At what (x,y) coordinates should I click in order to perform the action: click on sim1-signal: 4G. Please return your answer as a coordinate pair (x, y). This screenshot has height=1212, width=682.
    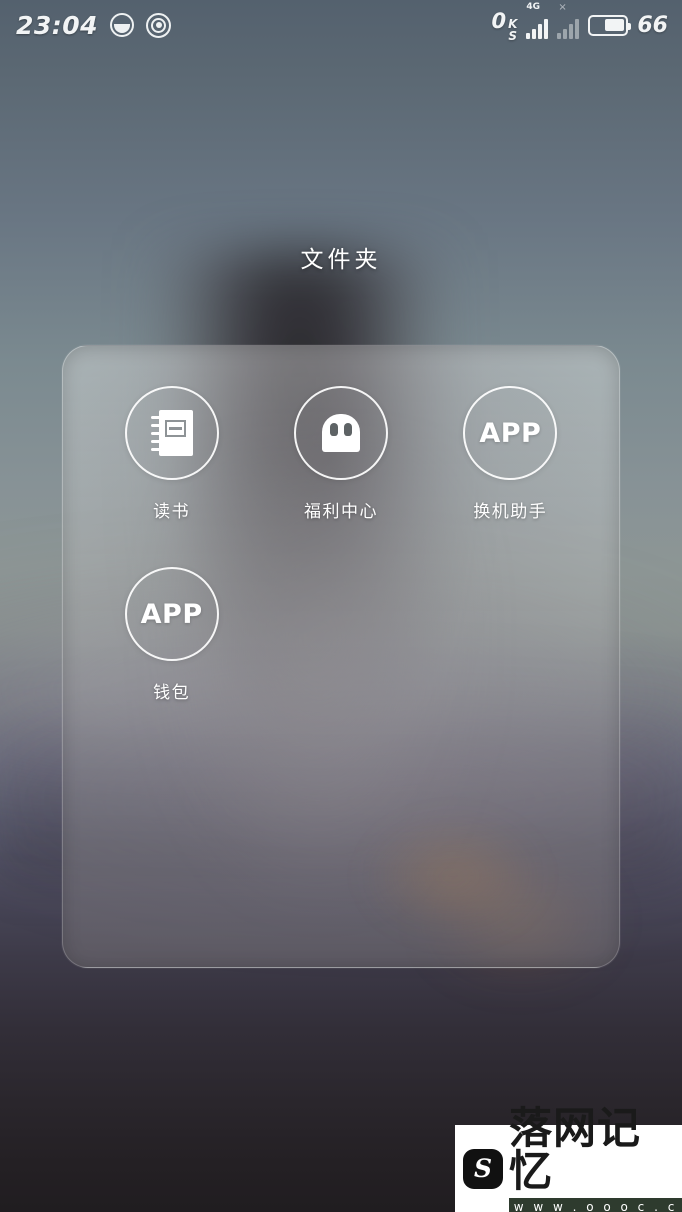
    Looking at the image, I should click on (537, 20).